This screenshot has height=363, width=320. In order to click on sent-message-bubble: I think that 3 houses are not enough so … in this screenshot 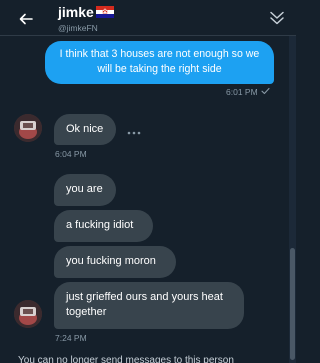, I will do `click(159, 62)`.